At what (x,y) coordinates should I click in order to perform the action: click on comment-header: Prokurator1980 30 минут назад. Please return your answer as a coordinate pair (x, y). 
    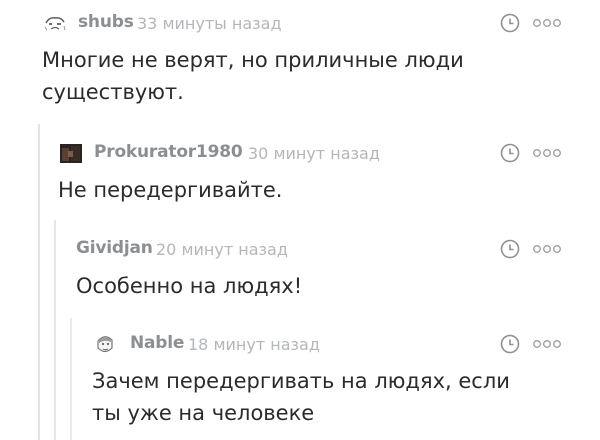
    Looking at the image, I should click on (329, 151).